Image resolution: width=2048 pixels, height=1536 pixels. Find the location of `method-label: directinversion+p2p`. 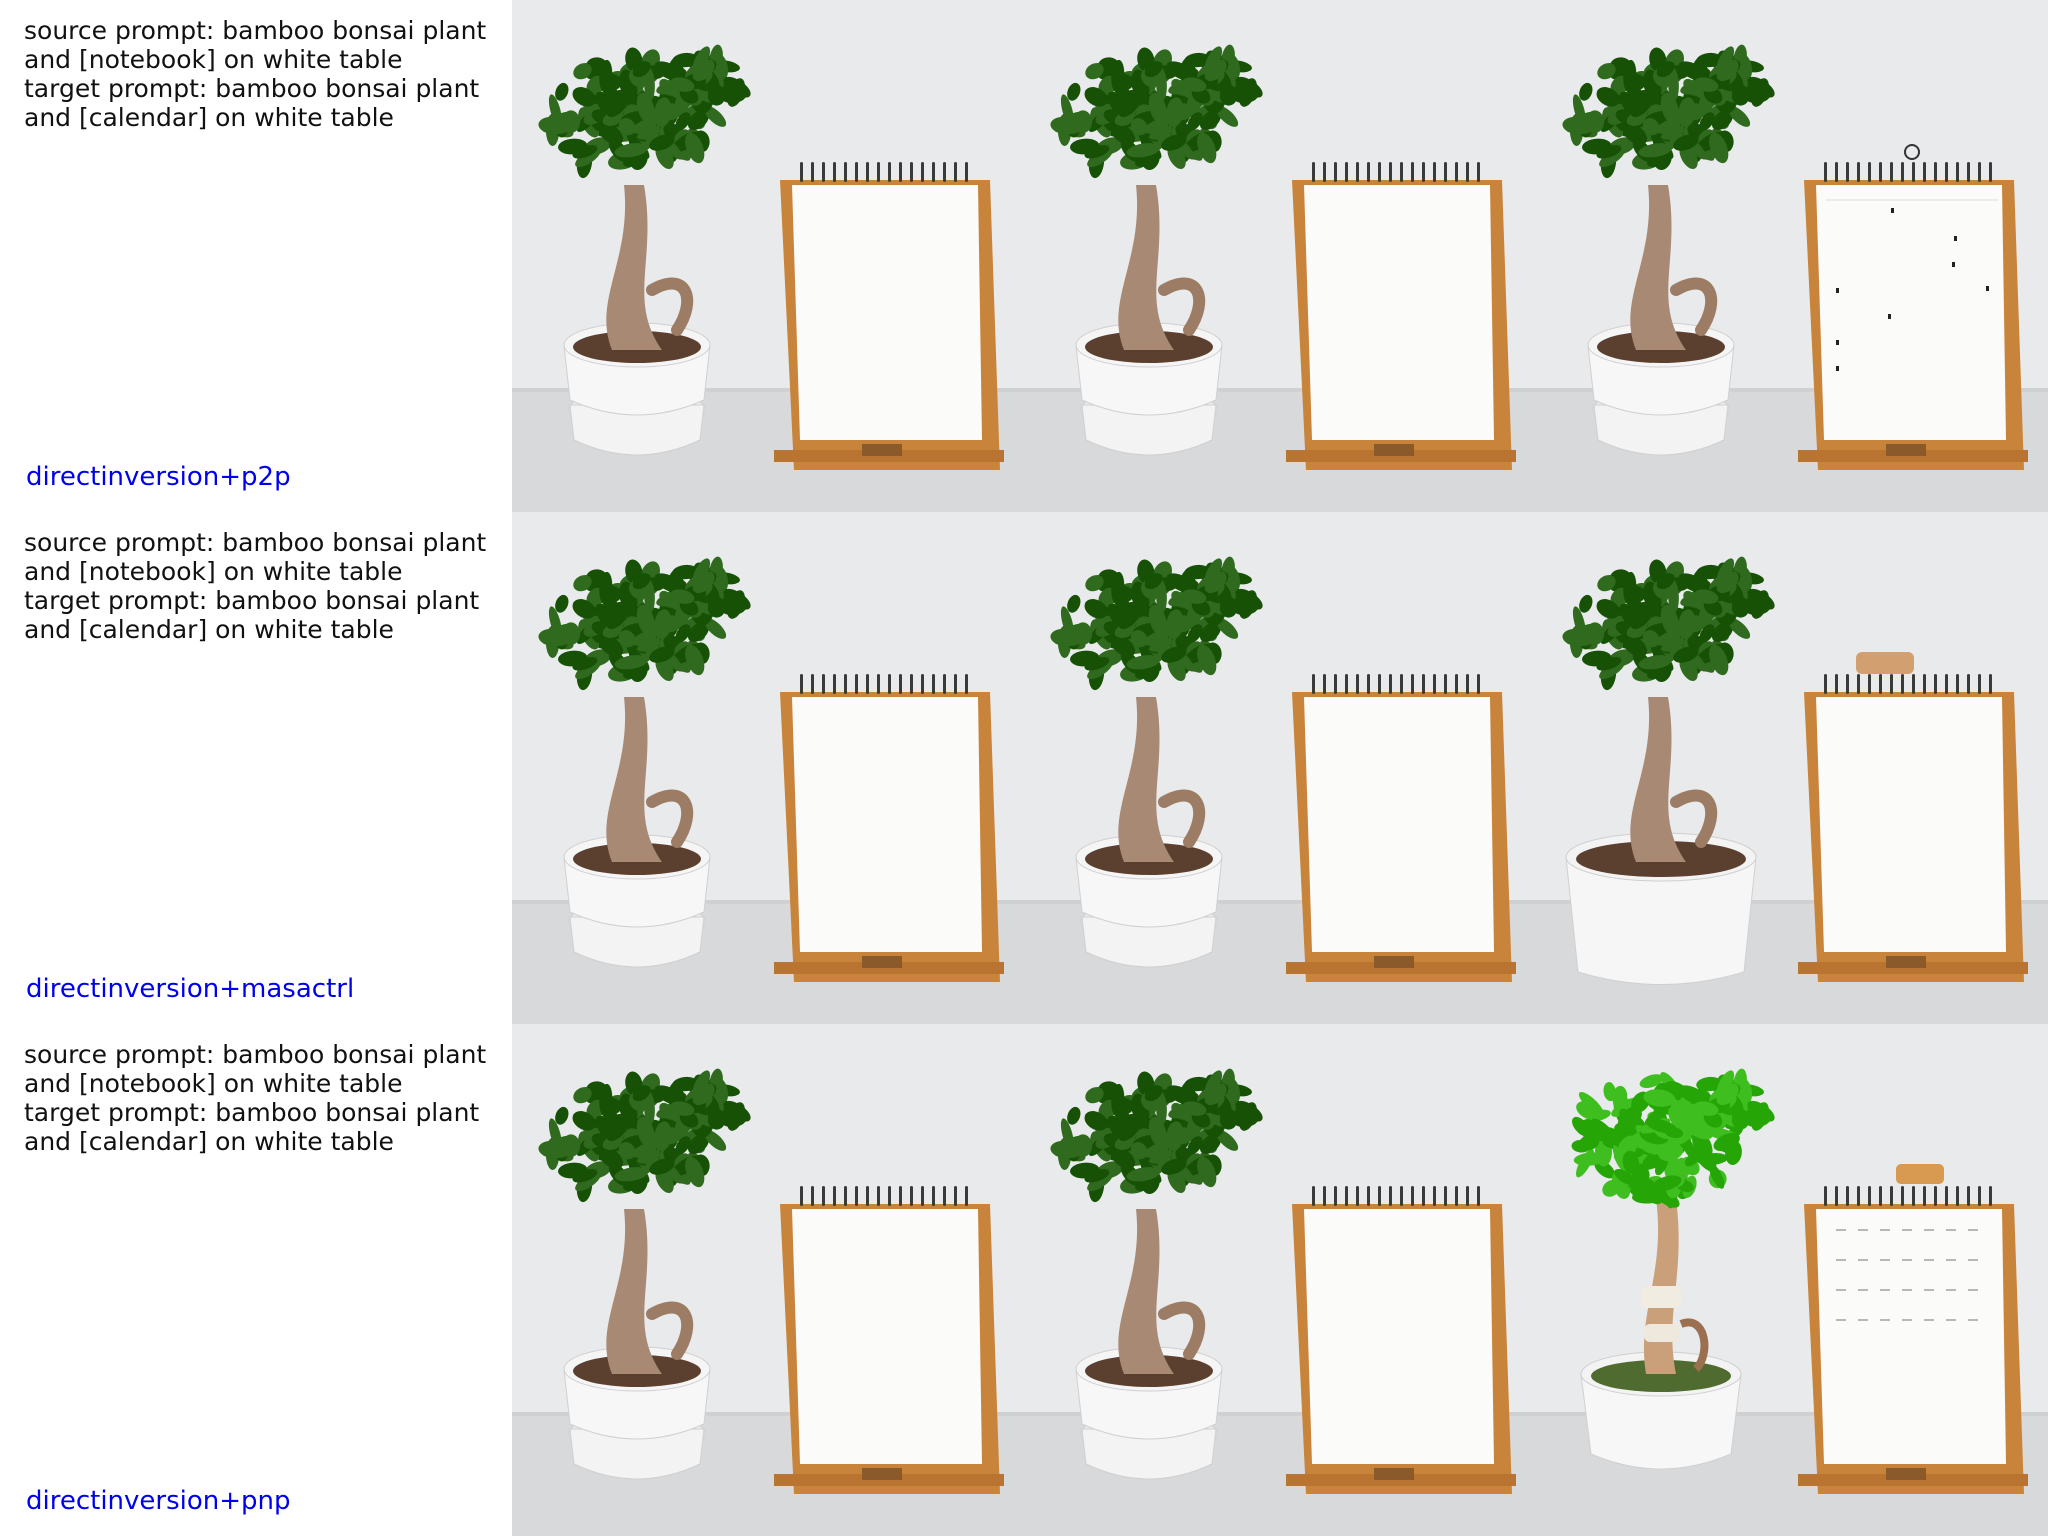

method-label: directinversion+p2p is located at coordinates (158, 477).